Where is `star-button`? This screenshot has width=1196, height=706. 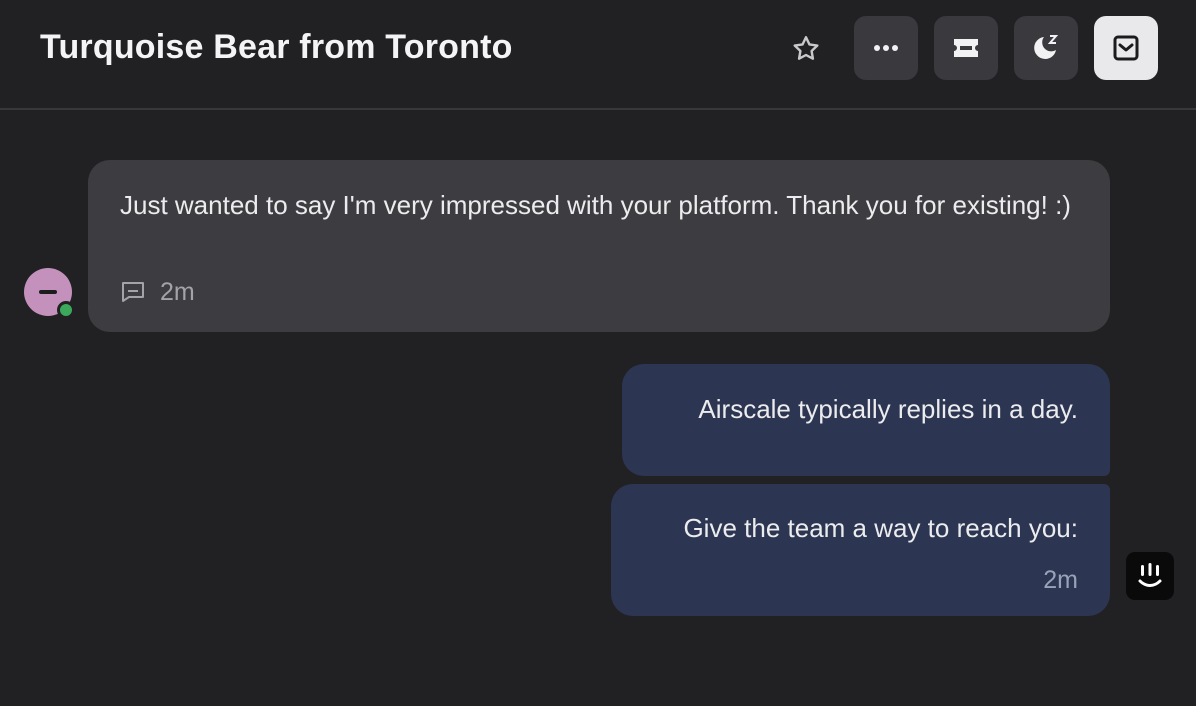 star-button is located at coordinates (806, 49).